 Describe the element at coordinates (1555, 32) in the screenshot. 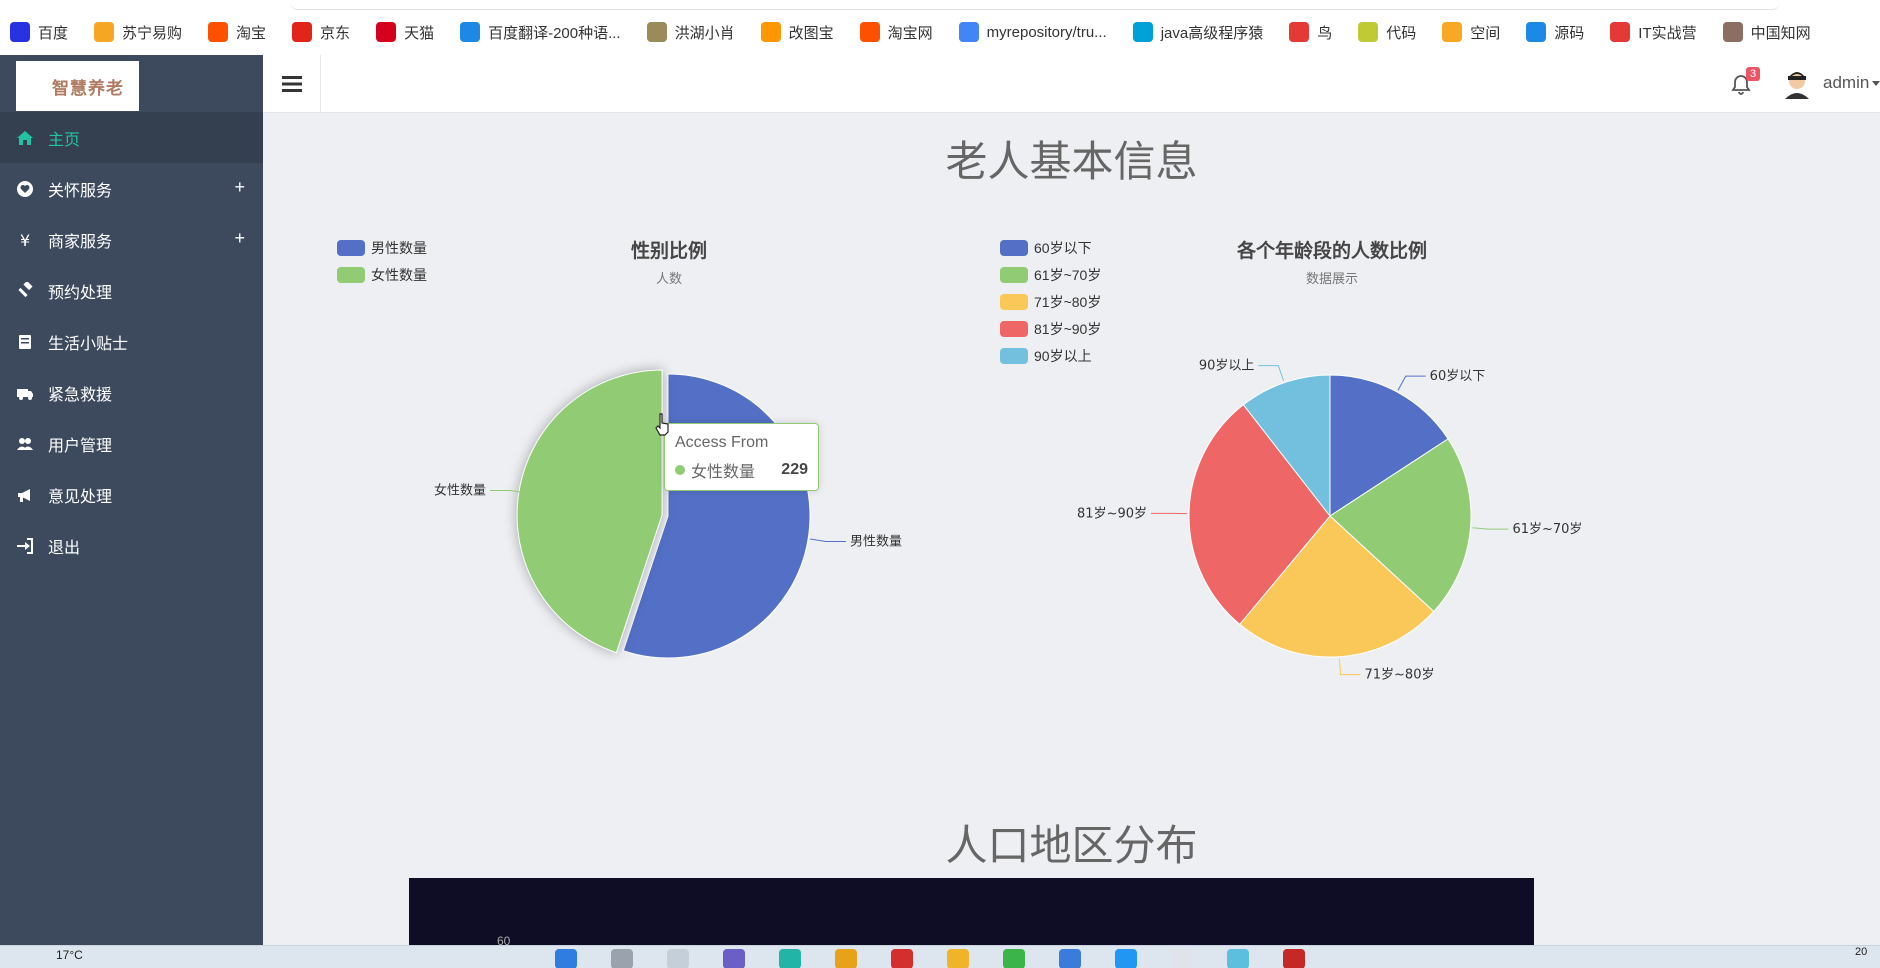

I see `bookmark-item: 源码` at that location.